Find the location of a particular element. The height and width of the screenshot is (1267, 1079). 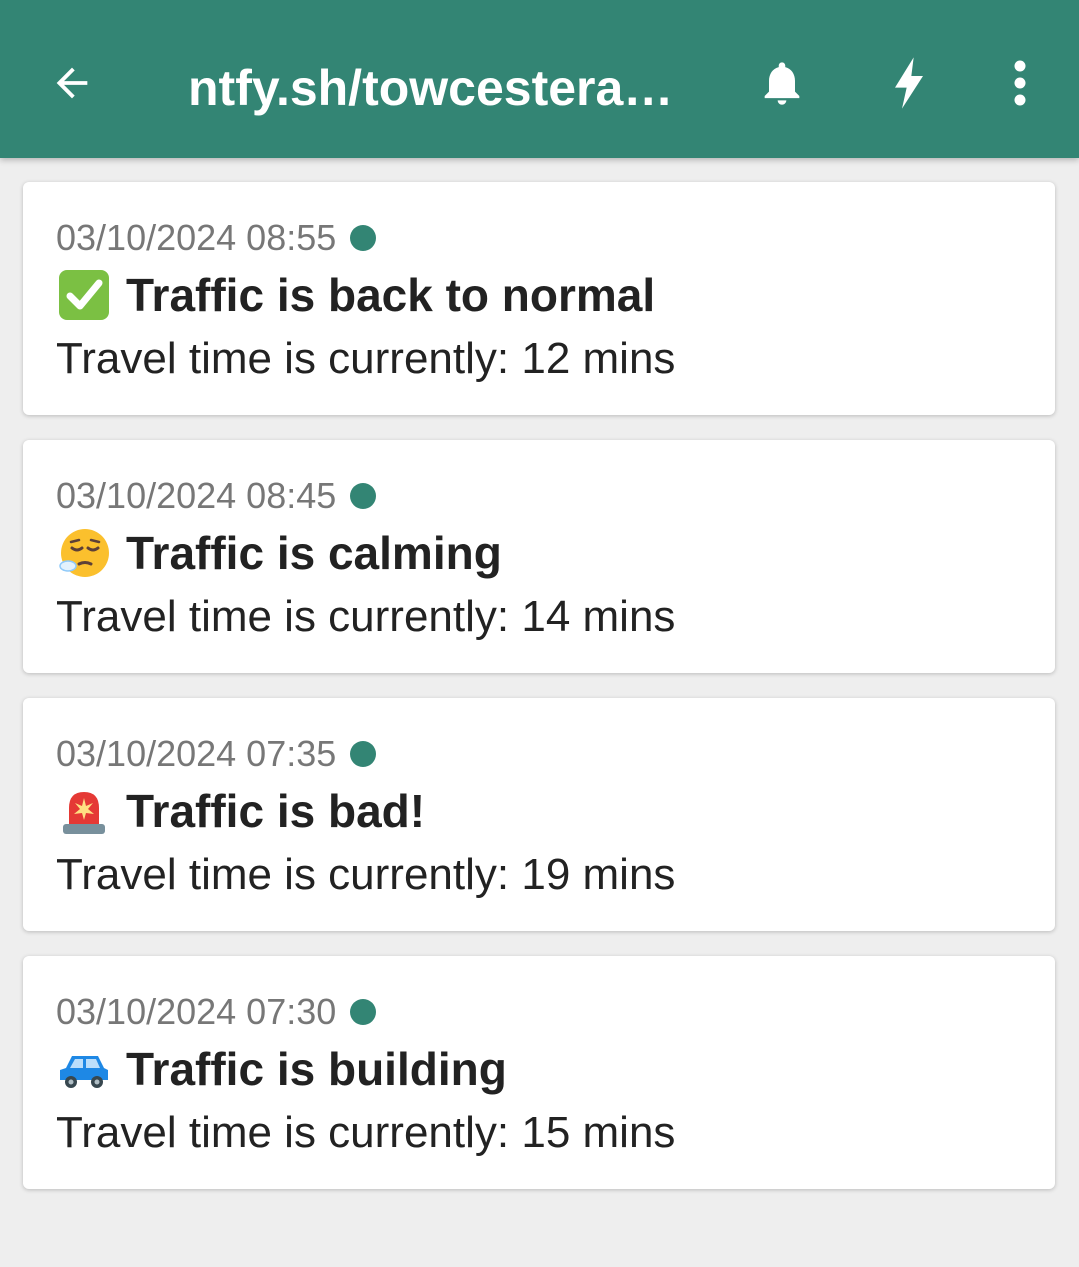

notification-title-row: Traffic is bad! is located at coordinates (240, 811).